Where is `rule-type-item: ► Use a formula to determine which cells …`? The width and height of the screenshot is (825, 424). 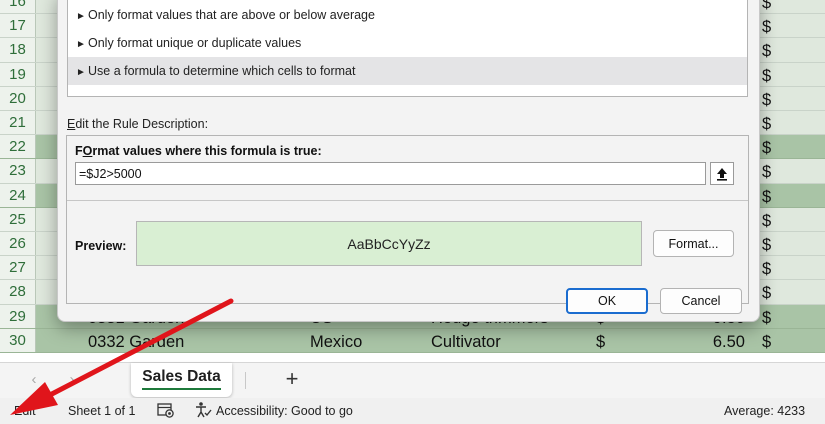 rule-type-item: ► Use a formula to determine which cells … is located at coordinates (407, 71).